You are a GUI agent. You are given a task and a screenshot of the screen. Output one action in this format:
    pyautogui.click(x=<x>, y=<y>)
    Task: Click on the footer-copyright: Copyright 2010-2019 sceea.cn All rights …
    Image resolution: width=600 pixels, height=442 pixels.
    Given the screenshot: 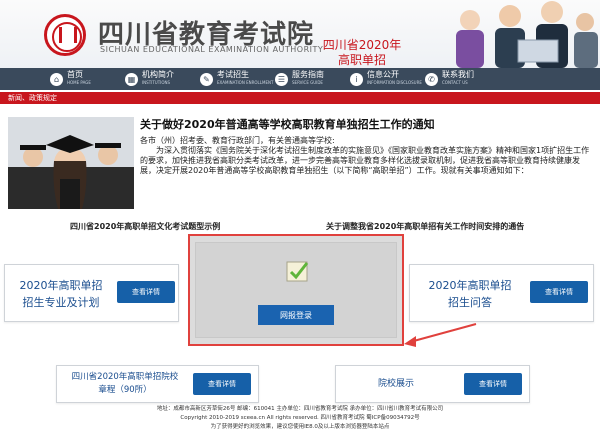 What is the action you would take?
    pyautogui.click(x=300, y=418)
    